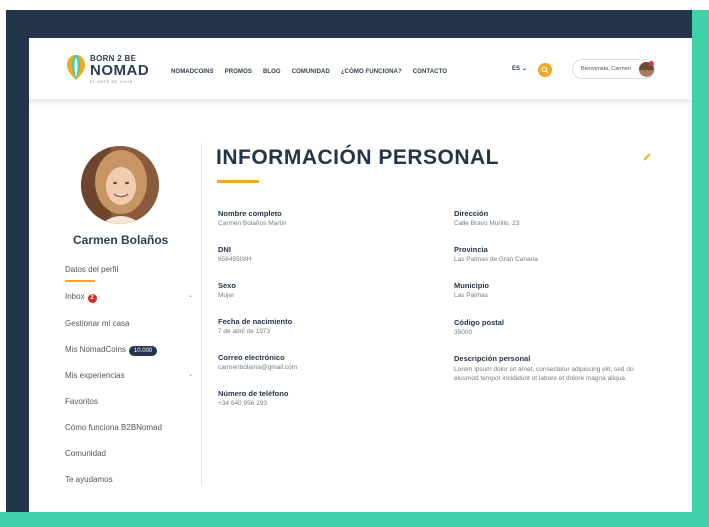 This screenshot has width=709, height=527. Describe the element at coordinates (80, 281) in the screenshot. I see `active-item-underline` at that location.